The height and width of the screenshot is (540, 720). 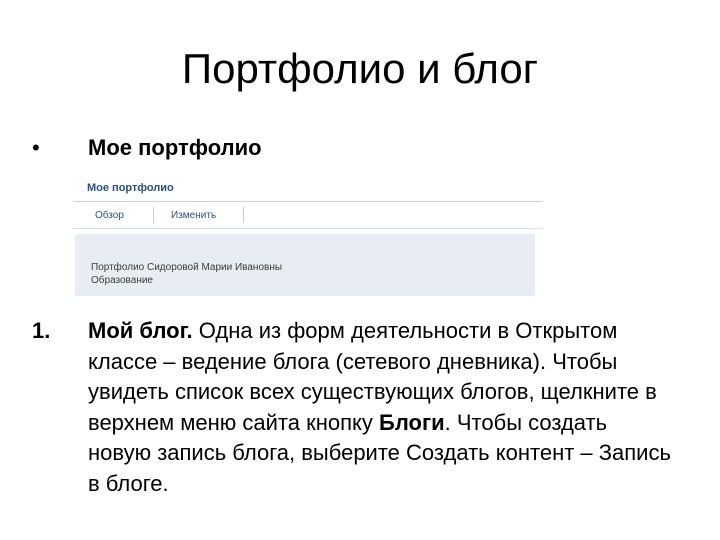 What do you see at coordinates (412, 422) in the screenshot?
I see `item-bold-blogs: Блоги` at bounding box center [412, 422].